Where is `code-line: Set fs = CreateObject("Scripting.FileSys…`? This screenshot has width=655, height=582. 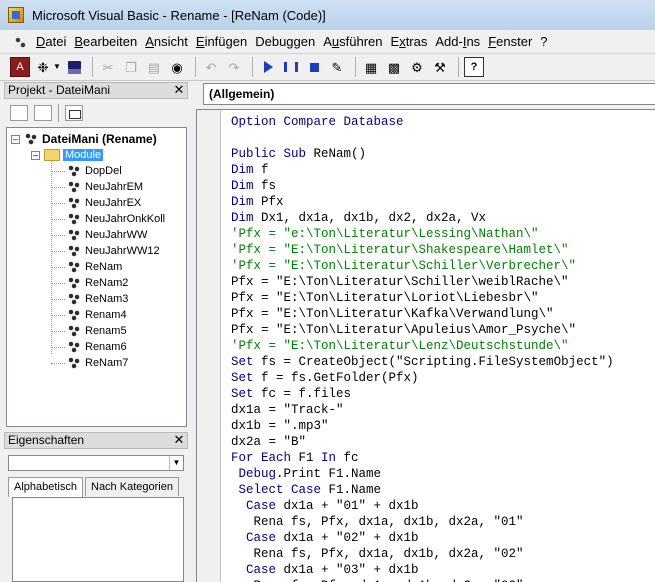 code-line: Set fs = CreateObject("Scripting.FileSys… is located at coordinates (443, 362).